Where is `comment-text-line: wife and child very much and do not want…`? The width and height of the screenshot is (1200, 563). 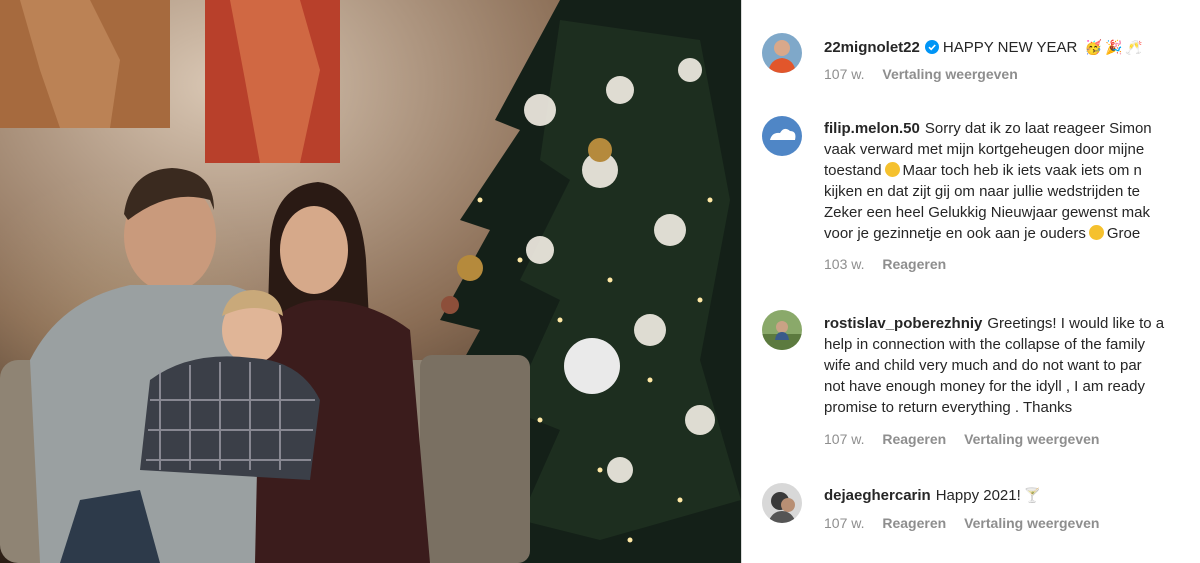
comment-text-line: wife and child very much and do not want… is located at coordinates (983, 365).